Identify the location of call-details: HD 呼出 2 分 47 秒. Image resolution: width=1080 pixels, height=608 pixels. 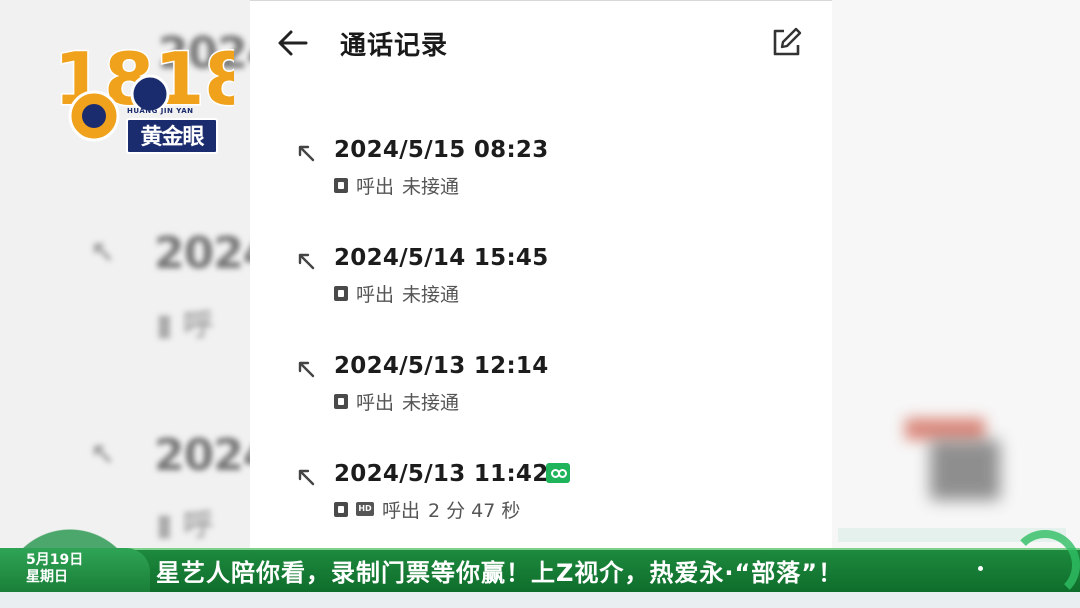
(427, 509).